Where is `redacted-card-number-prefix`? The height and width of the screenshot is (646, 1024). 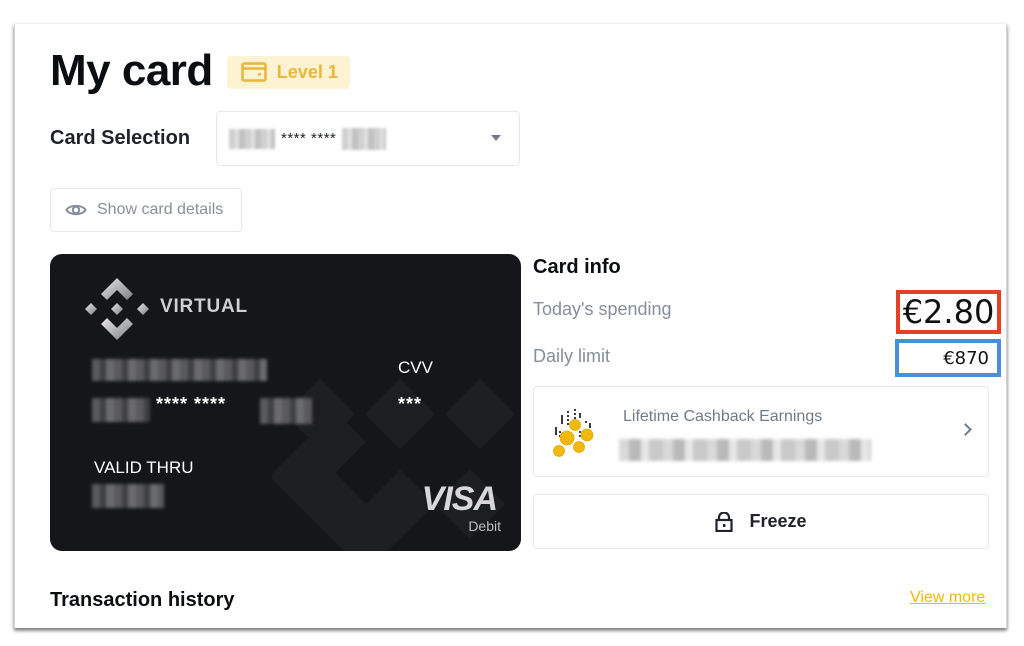
redacted-card-number-prefix is located at coordinates (121, 410).